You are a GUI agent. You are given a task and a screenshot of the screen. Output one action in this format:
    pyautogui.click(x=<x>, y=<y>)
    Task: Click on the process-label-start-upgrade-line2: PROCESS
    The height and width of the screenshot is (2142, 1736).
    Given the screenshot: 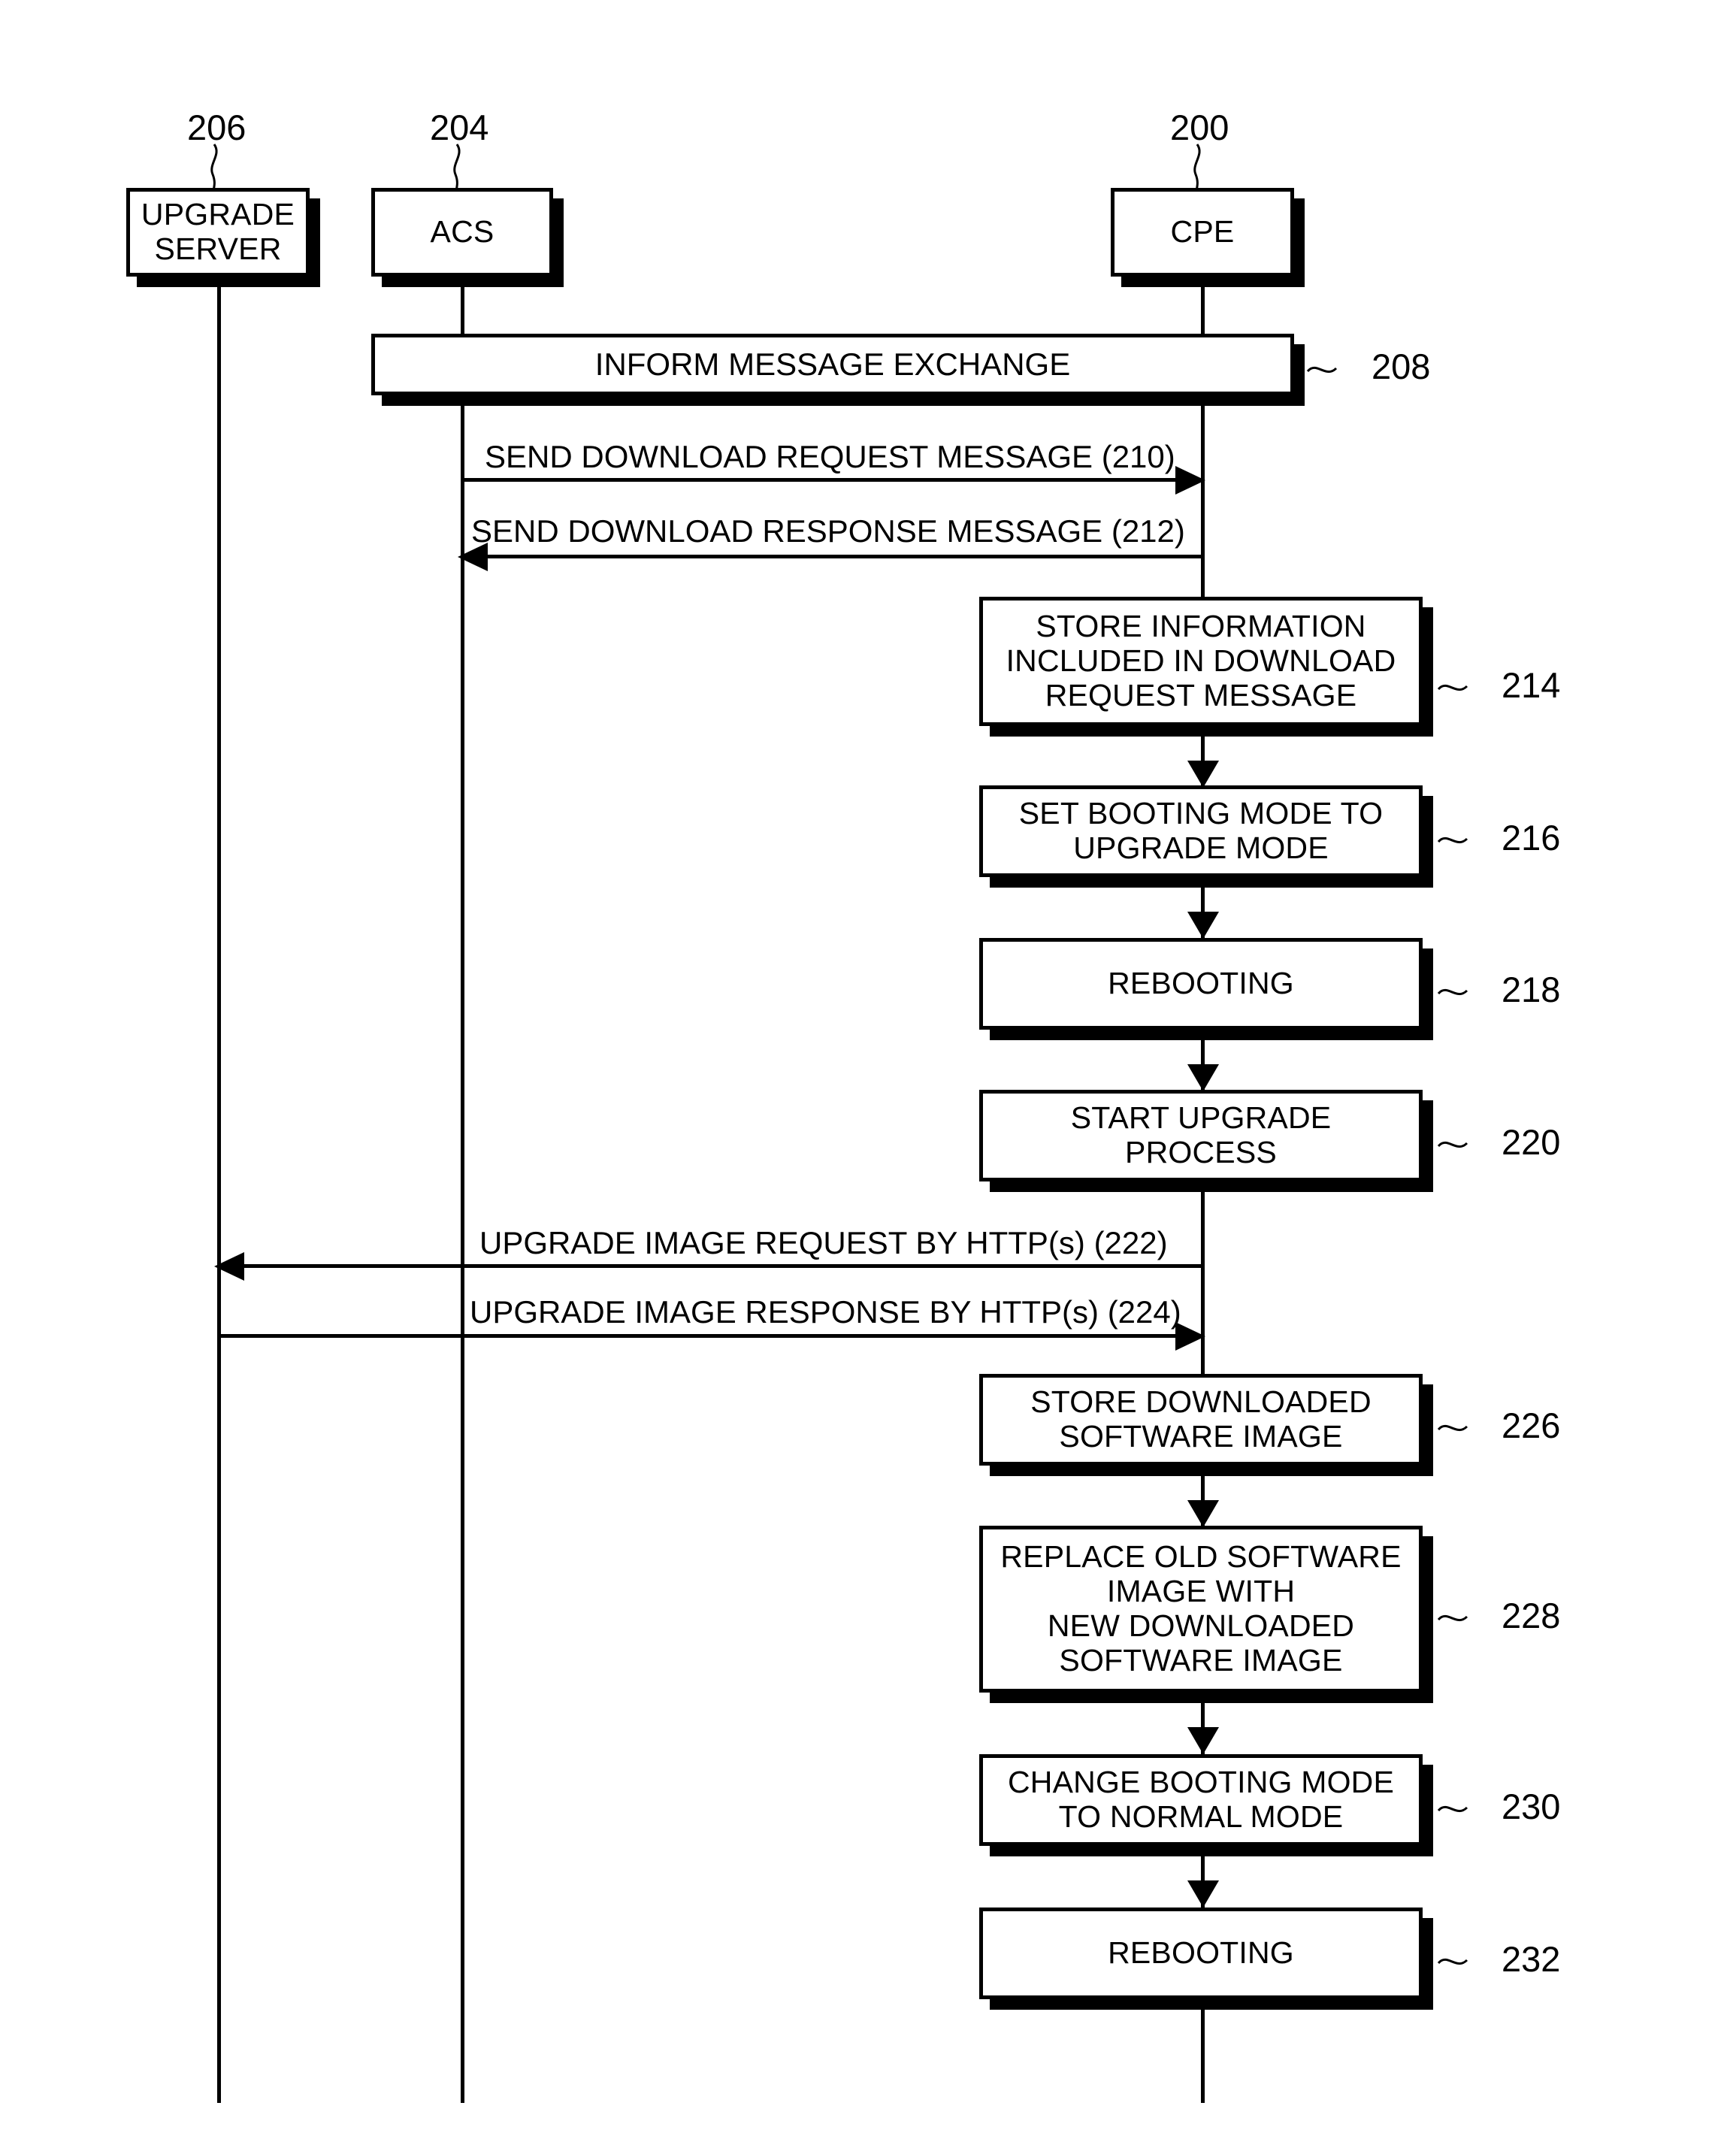 What is the action you would take?
    pyautogui.click(x=1201, y=1152)
    